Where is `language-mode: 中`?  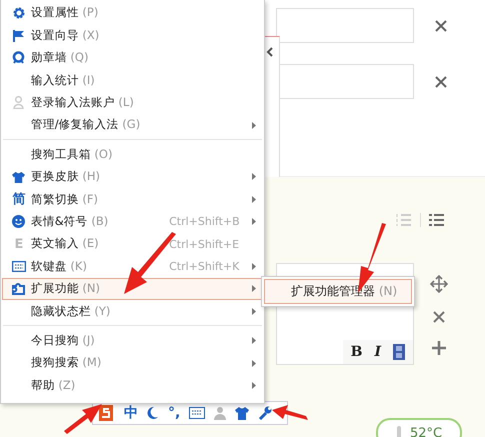
language-mode: 中 is located at coordinates (131, 413).